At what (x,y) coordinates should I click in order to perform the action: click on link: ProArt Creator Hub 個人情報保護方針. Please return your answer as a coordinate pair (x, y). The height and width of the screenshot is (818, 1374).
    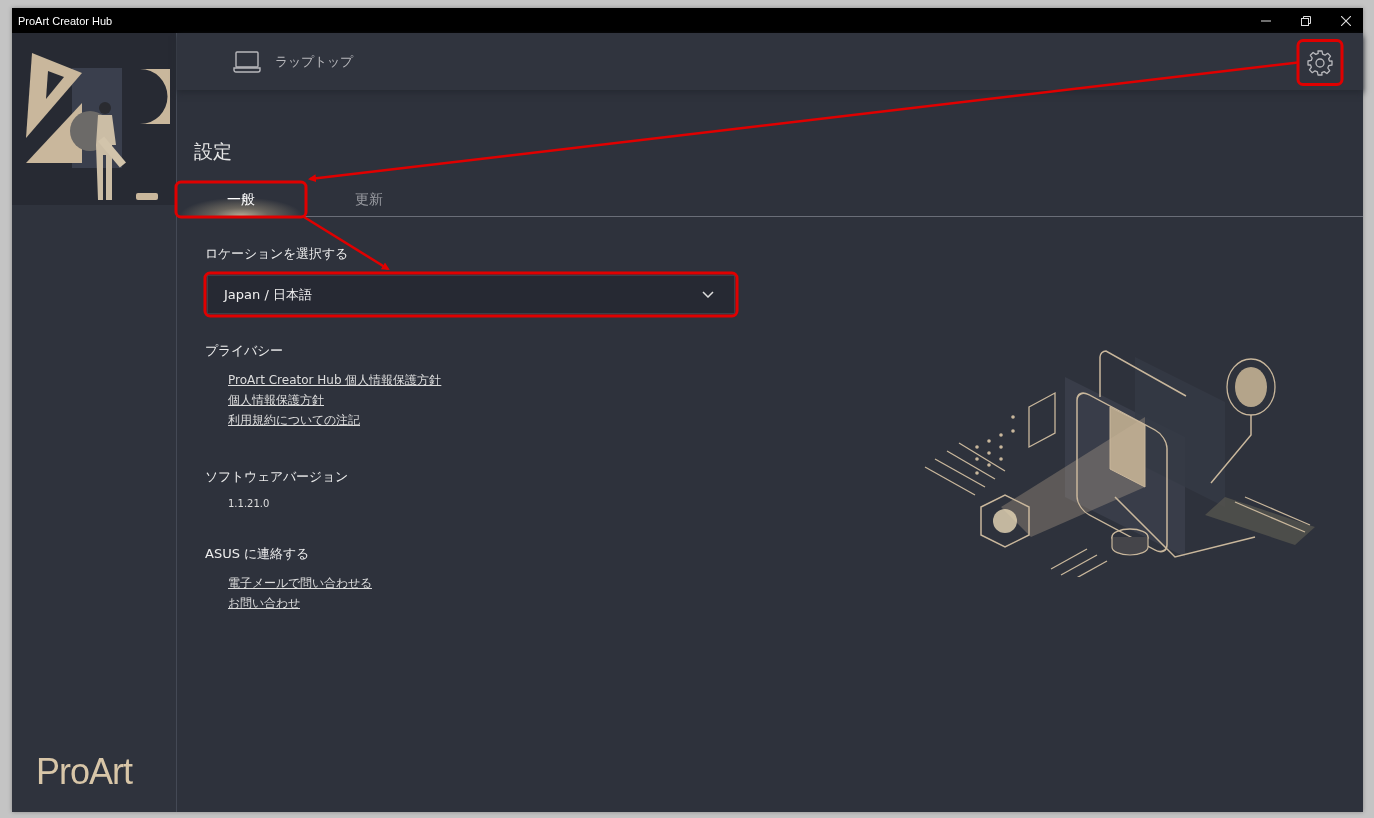
    Looking at the image, I should click on (335, 380).